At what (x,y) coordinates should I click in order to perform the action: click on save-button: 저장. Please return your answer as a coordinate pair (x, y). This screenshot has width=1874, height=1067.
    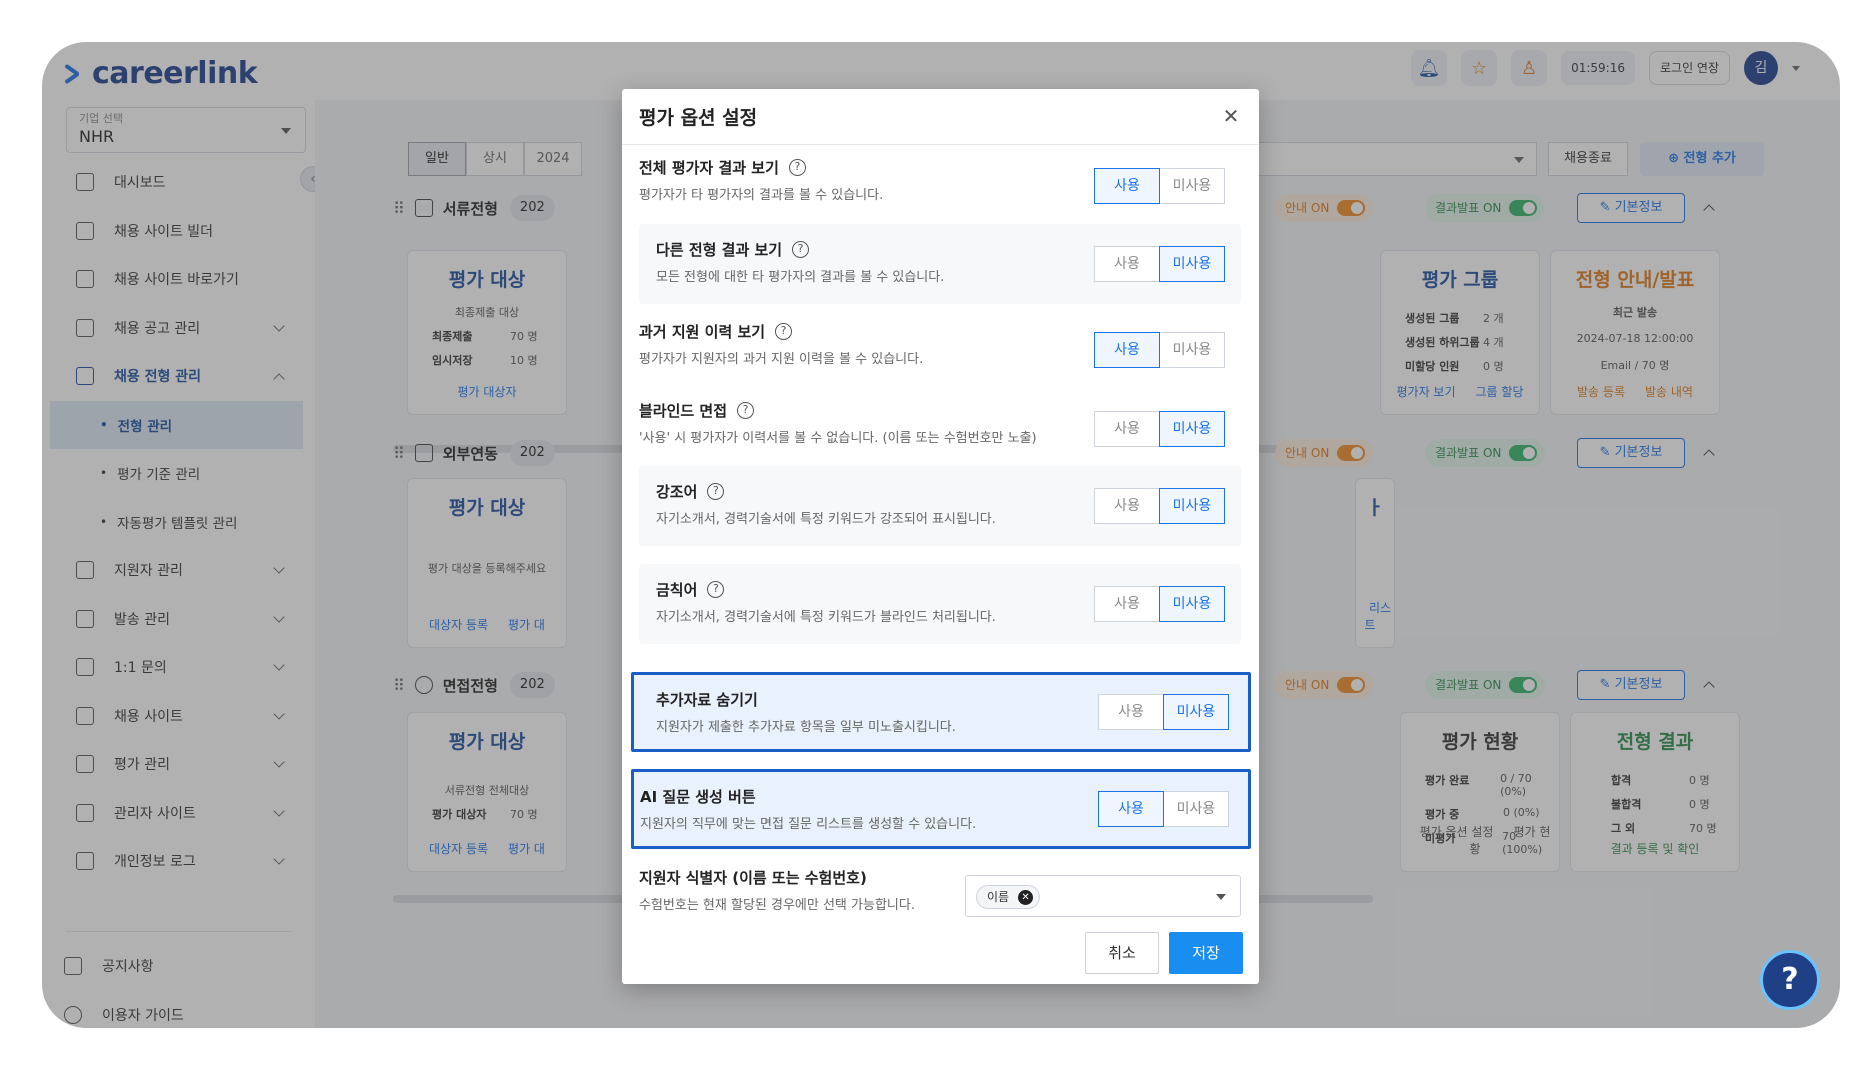
    Looking at the image, I should click on (1206, 953).